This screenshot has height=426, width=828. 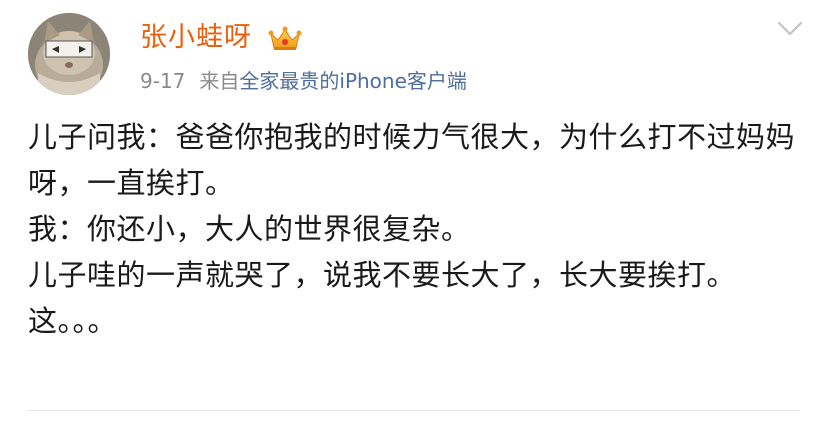 I want to click on cat-avatar-icon, so click(x=69, y=54).